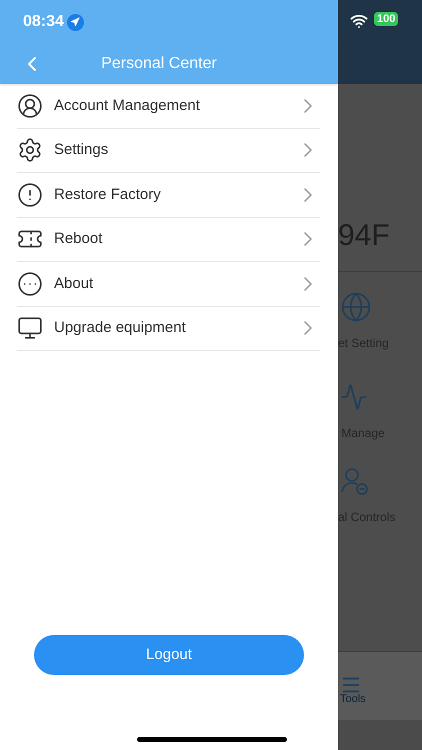  What do you see at coordinates (30, 105) in the screenshot?
I see `person-circle-icon` at bounding box center [30, 105].